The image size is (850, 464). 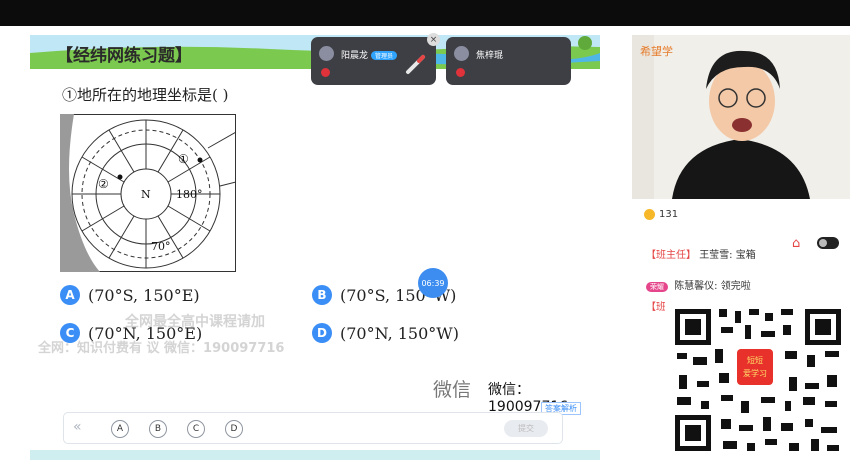 I want to click on chat-message: 【班主任】 王莹雪: 宝箱, so click(x=701, y=253).